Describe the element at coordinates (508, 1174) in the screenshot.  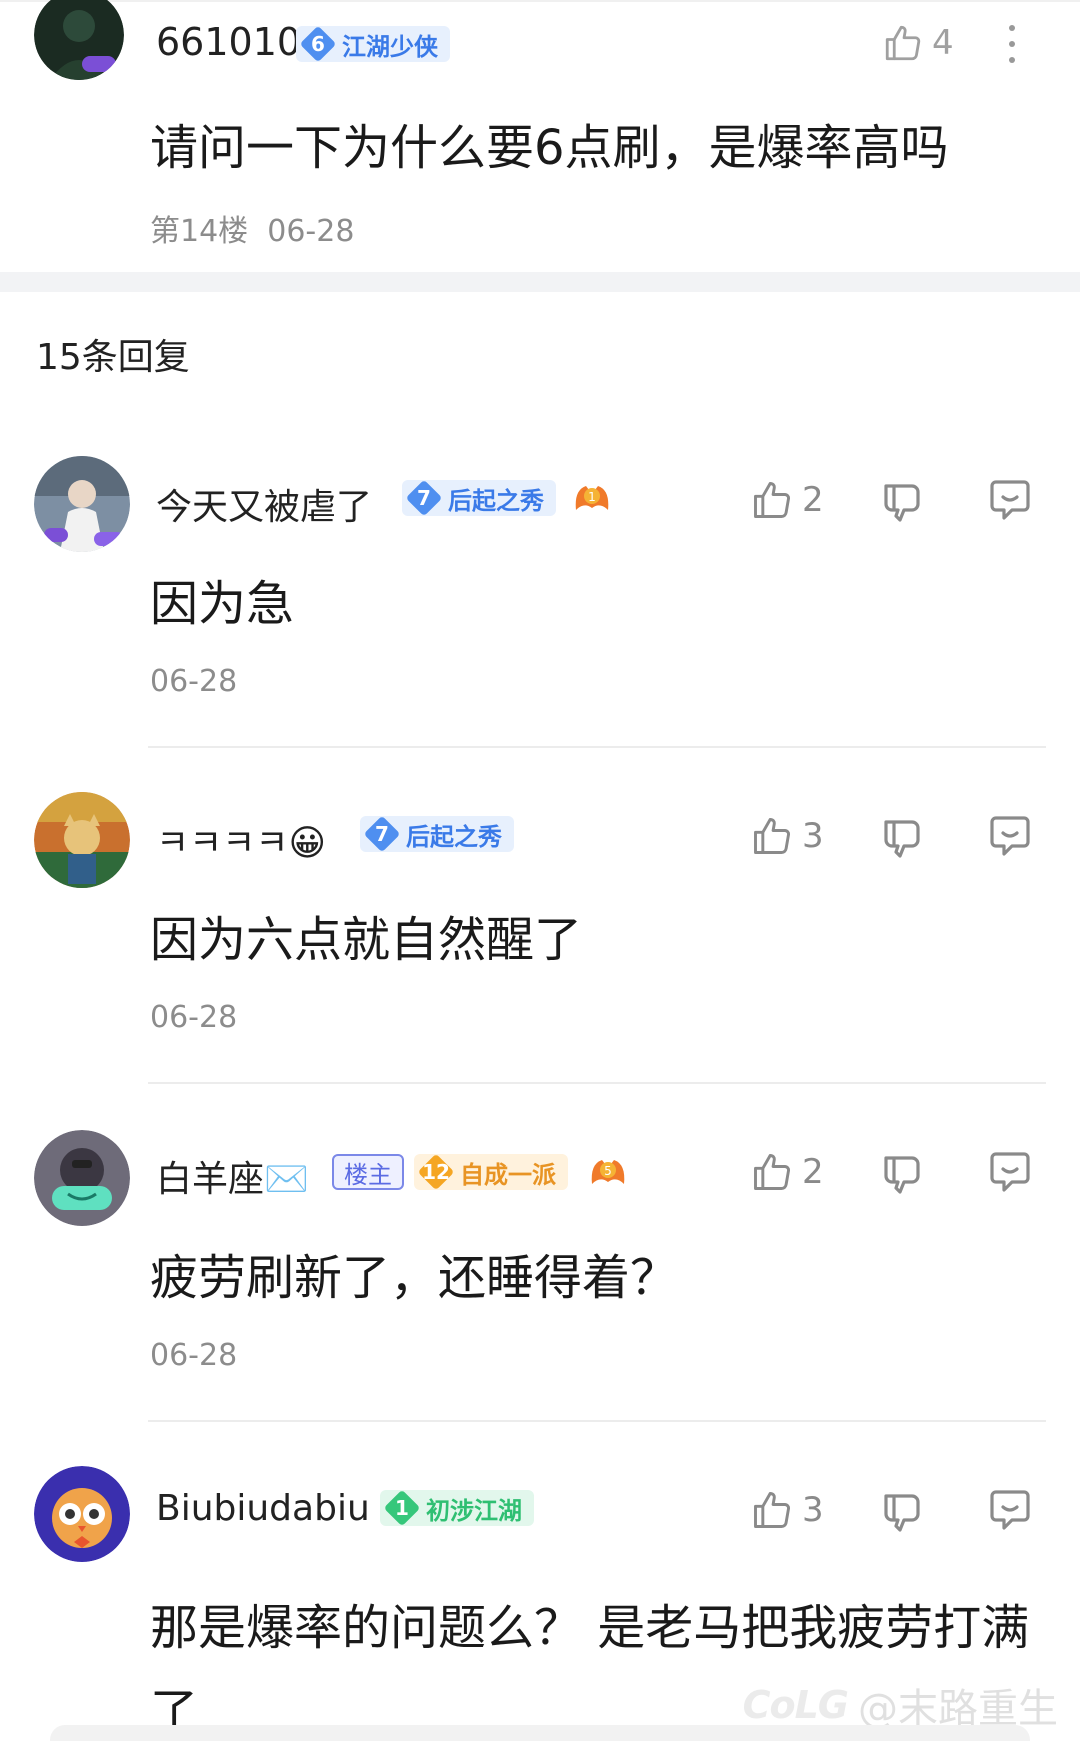
I see `level-title: 自成一派` at that location.